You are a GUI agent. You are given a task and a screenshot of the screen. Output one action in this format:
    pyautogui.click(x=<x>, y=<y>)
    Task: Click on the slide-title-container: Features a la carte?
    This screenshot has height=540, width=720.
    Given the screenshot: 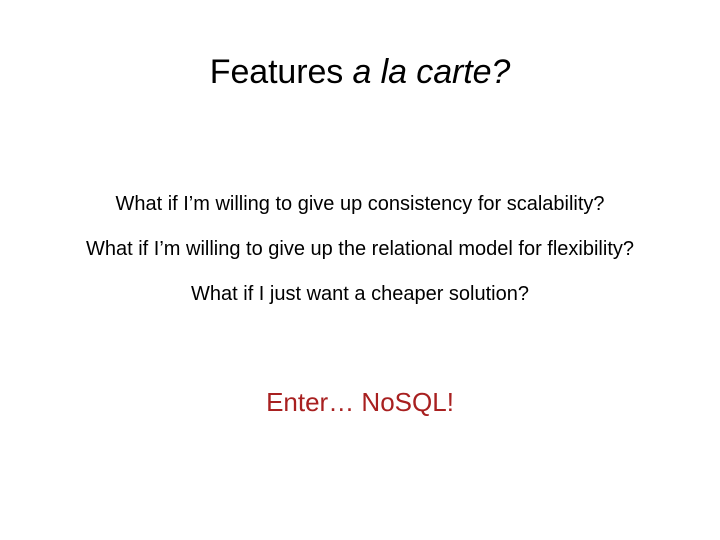 What is the action you would take?
    pyautogui.click(x=360, y=72)
    